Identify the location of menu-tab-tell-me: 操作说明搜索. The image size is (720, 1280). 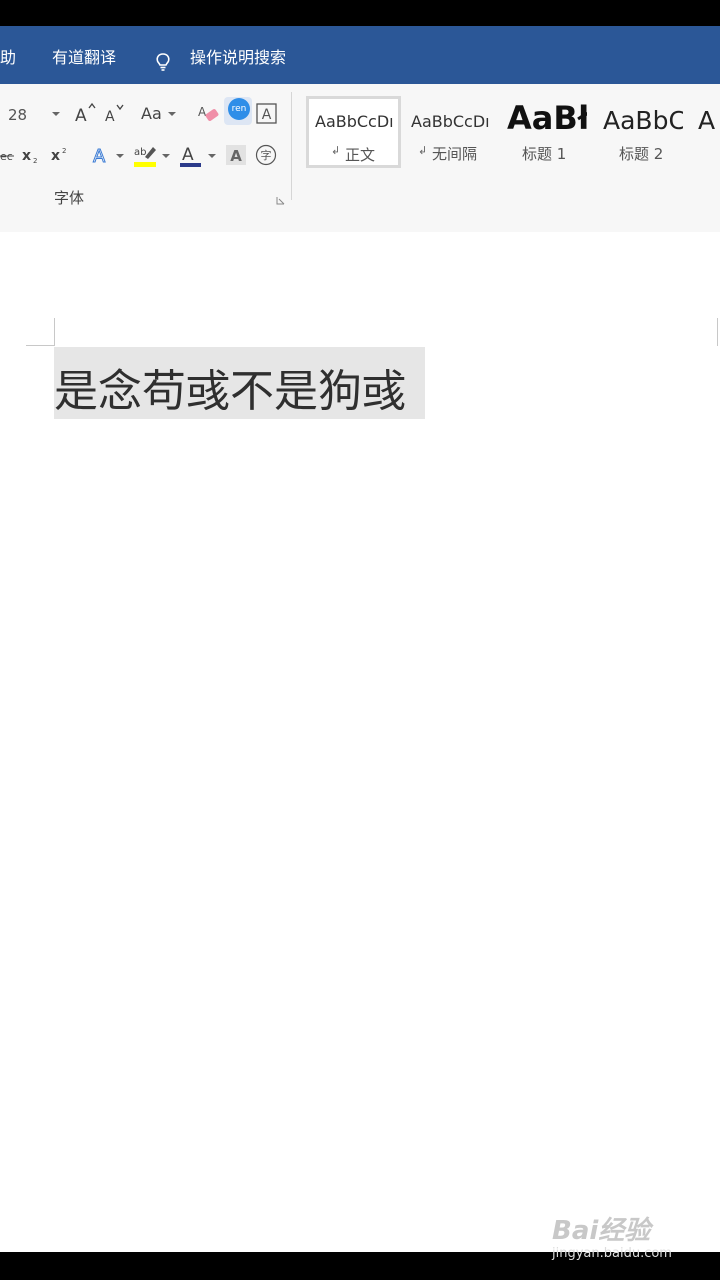
(238, 56).